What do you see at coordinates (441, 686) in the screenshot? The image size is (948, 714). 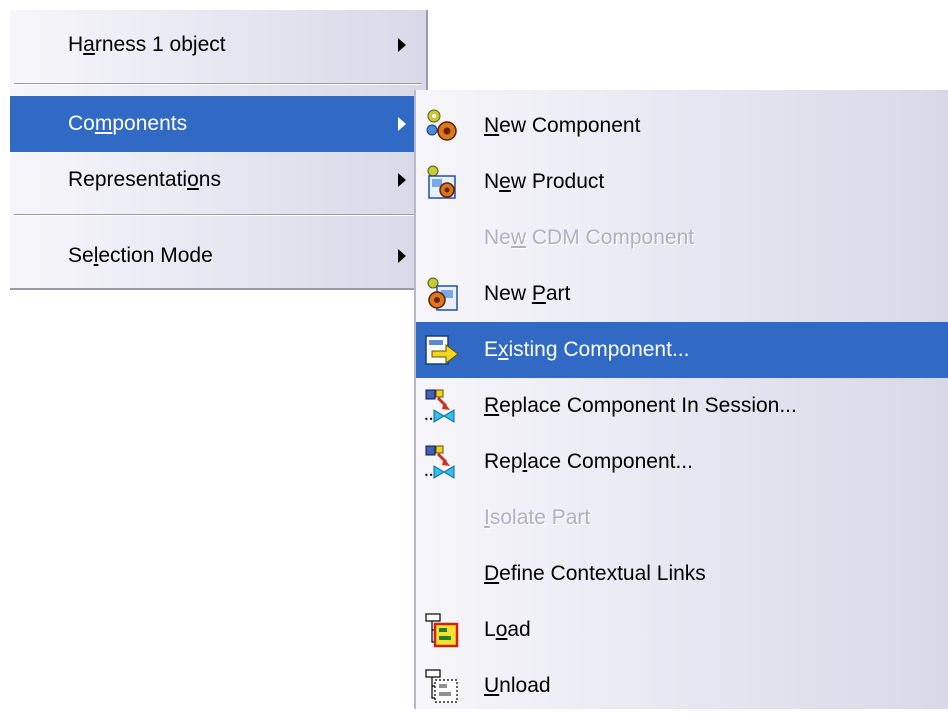 I see `unload-tree-icon` at bounding box center [441, 686].